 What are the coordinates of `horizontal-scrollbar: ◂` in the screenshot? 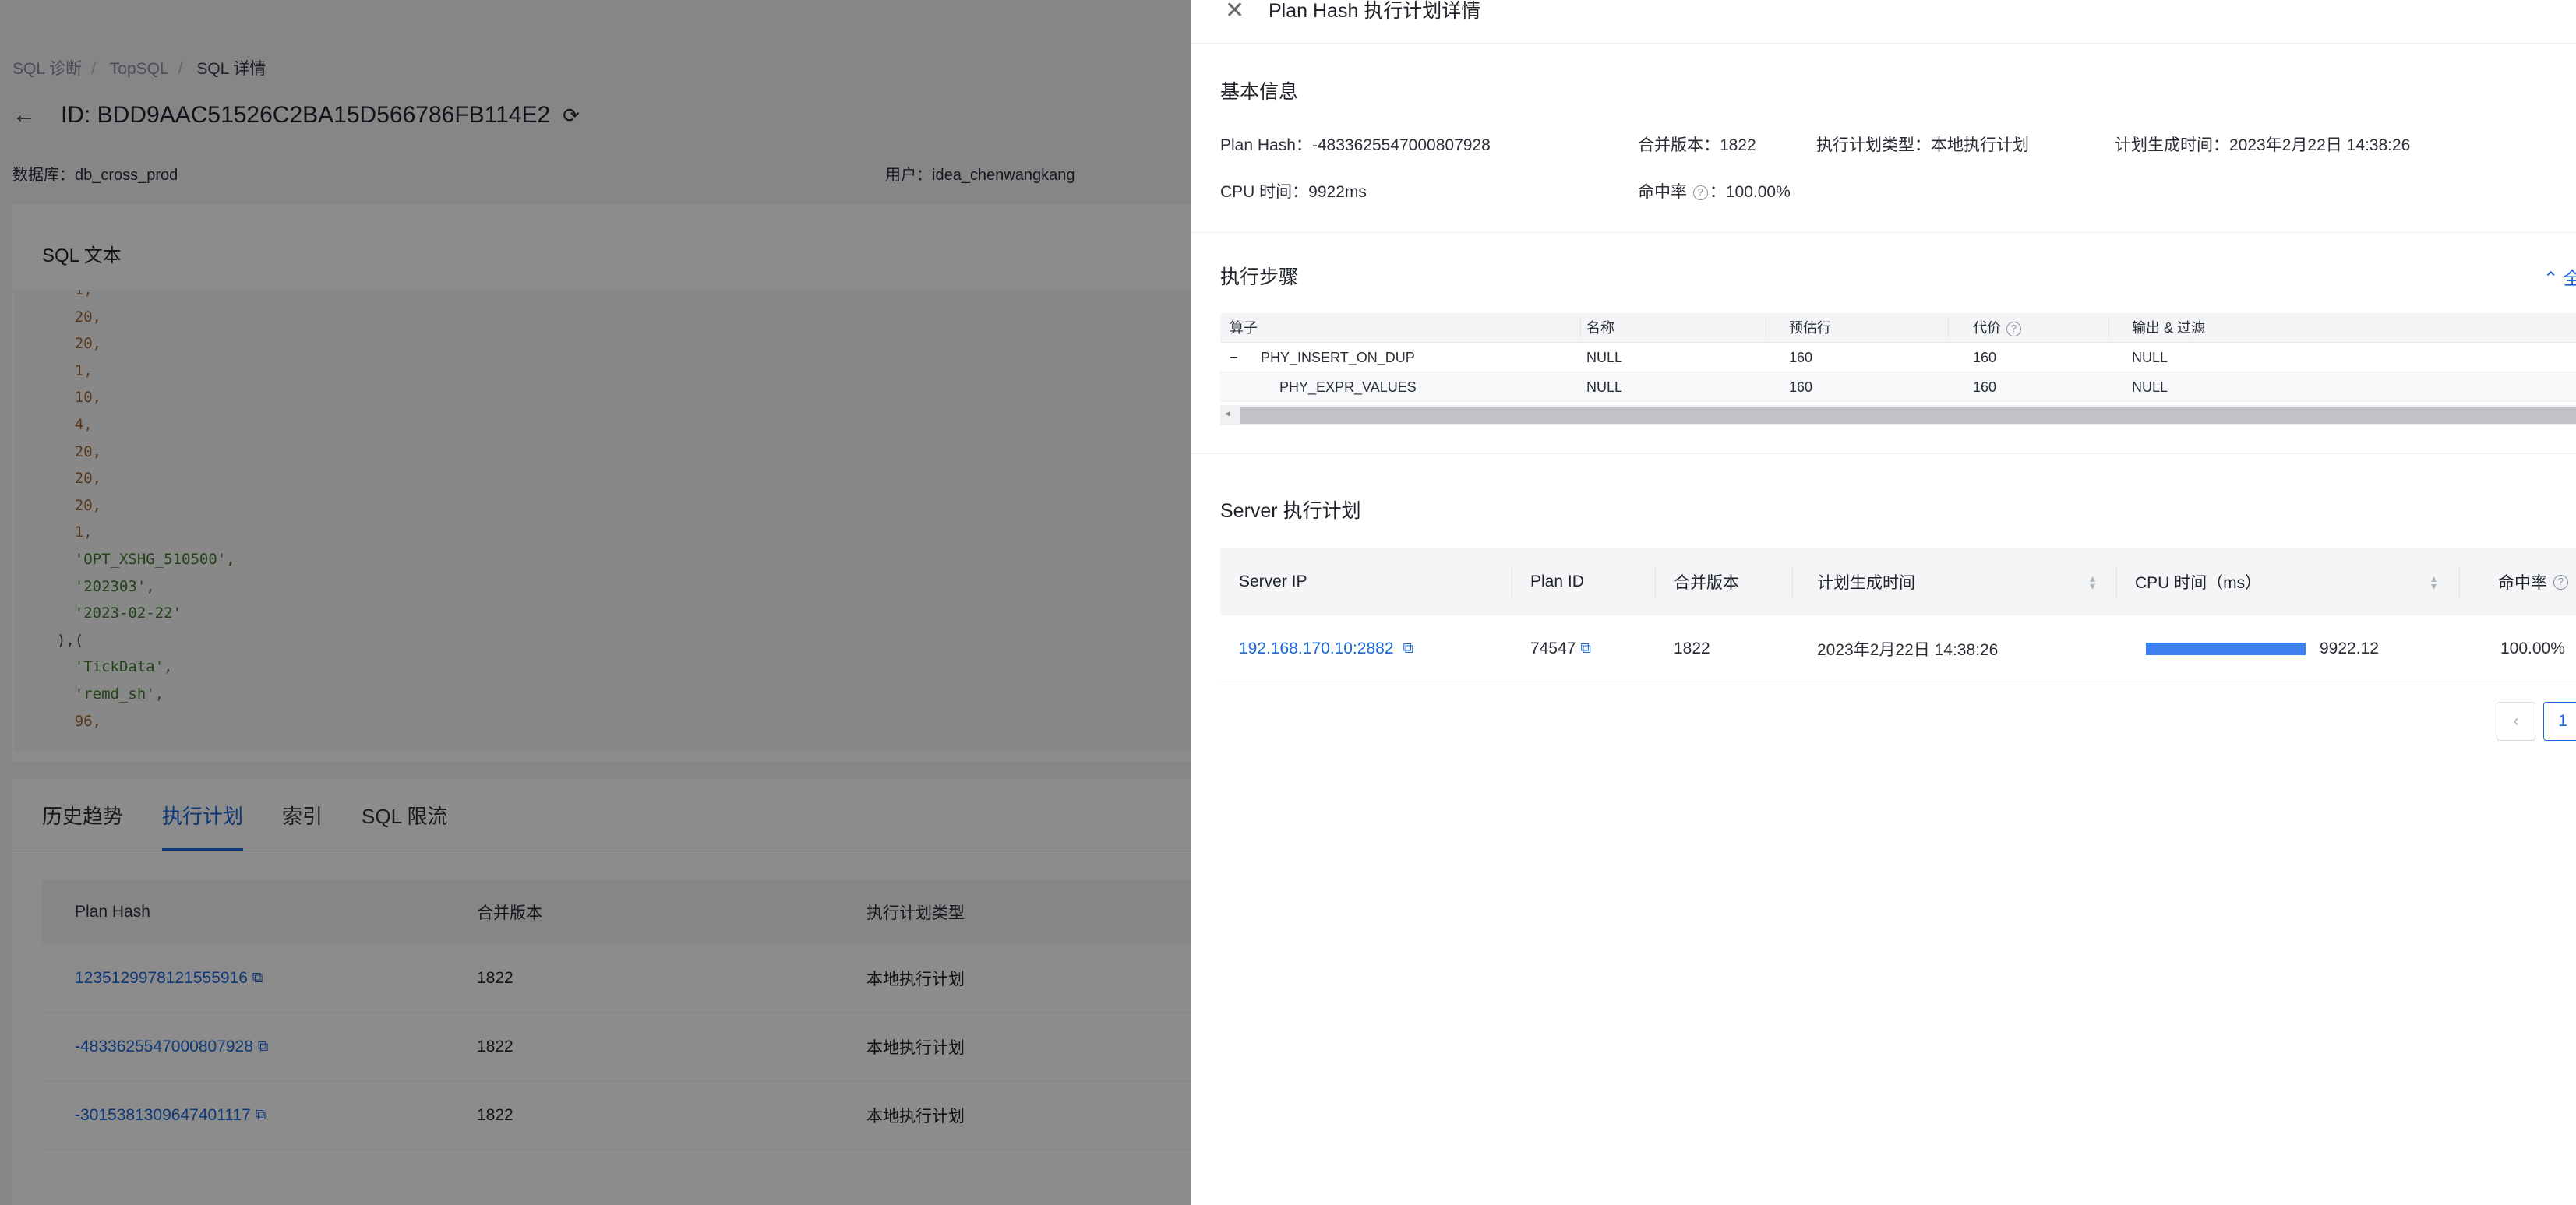 It's located at (1898, 415).